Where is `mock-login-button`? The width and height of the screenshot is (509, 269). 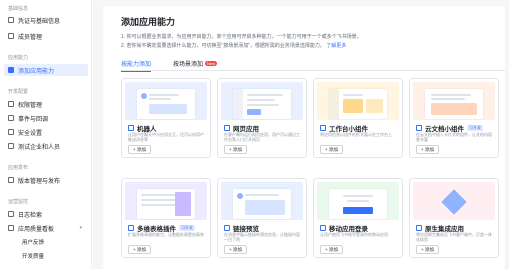 mock-login-button is located at coordinates (358, 210).